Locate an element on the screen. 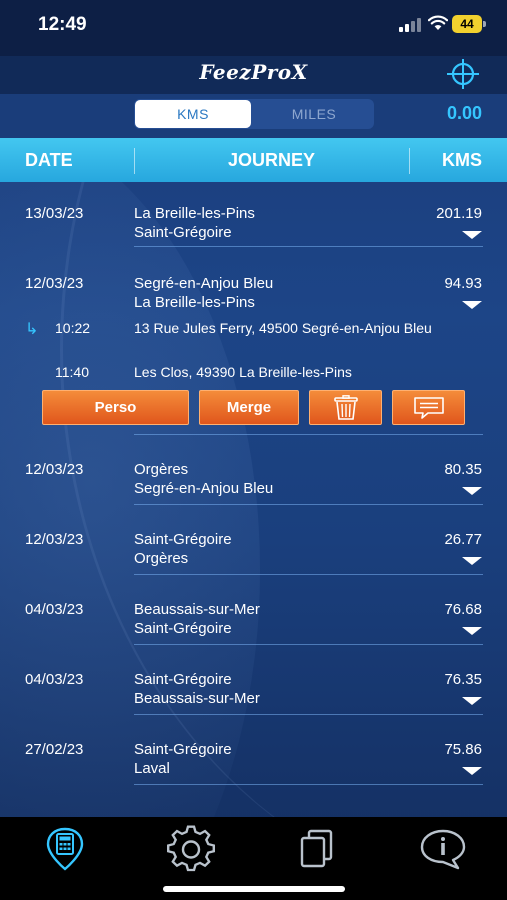 Image resolution: width=507 pixels, height=900 pixels. delete-button is located at coordinates (345, 407).